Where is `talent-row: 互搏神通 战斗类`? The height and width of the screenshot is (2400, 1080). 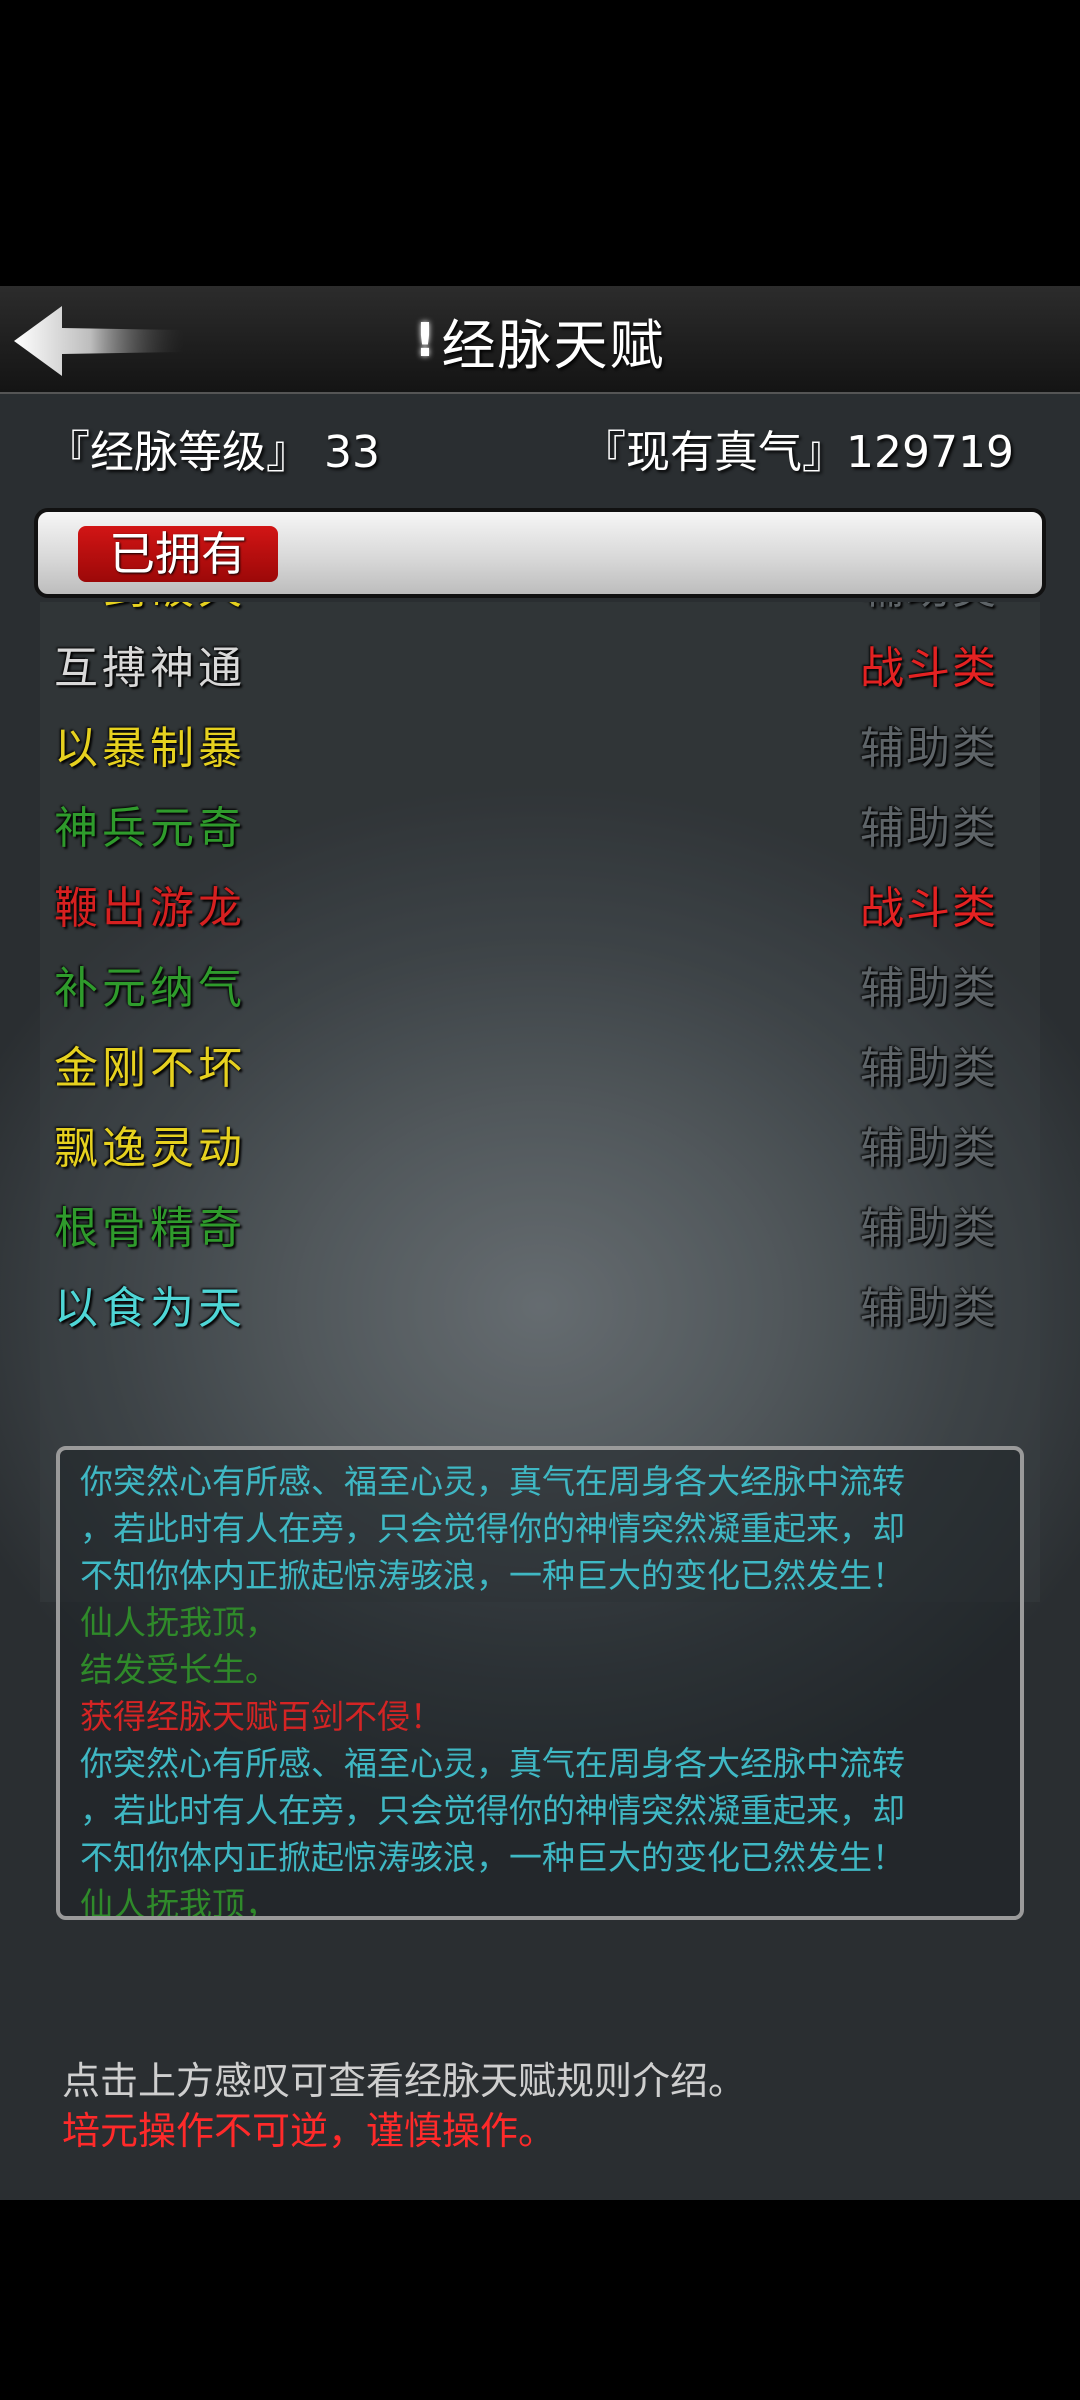 talent-row: 互搏神通 战斗类 is located at coordinates (540, 662).